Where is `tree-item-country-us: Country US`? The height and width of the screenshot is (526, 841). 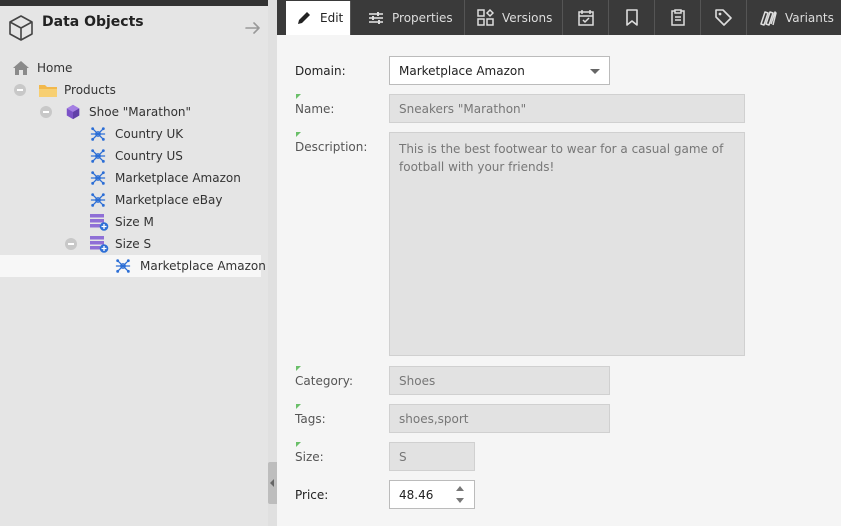 tree-item-country-us: Country US is located at coordinates (134, 156).